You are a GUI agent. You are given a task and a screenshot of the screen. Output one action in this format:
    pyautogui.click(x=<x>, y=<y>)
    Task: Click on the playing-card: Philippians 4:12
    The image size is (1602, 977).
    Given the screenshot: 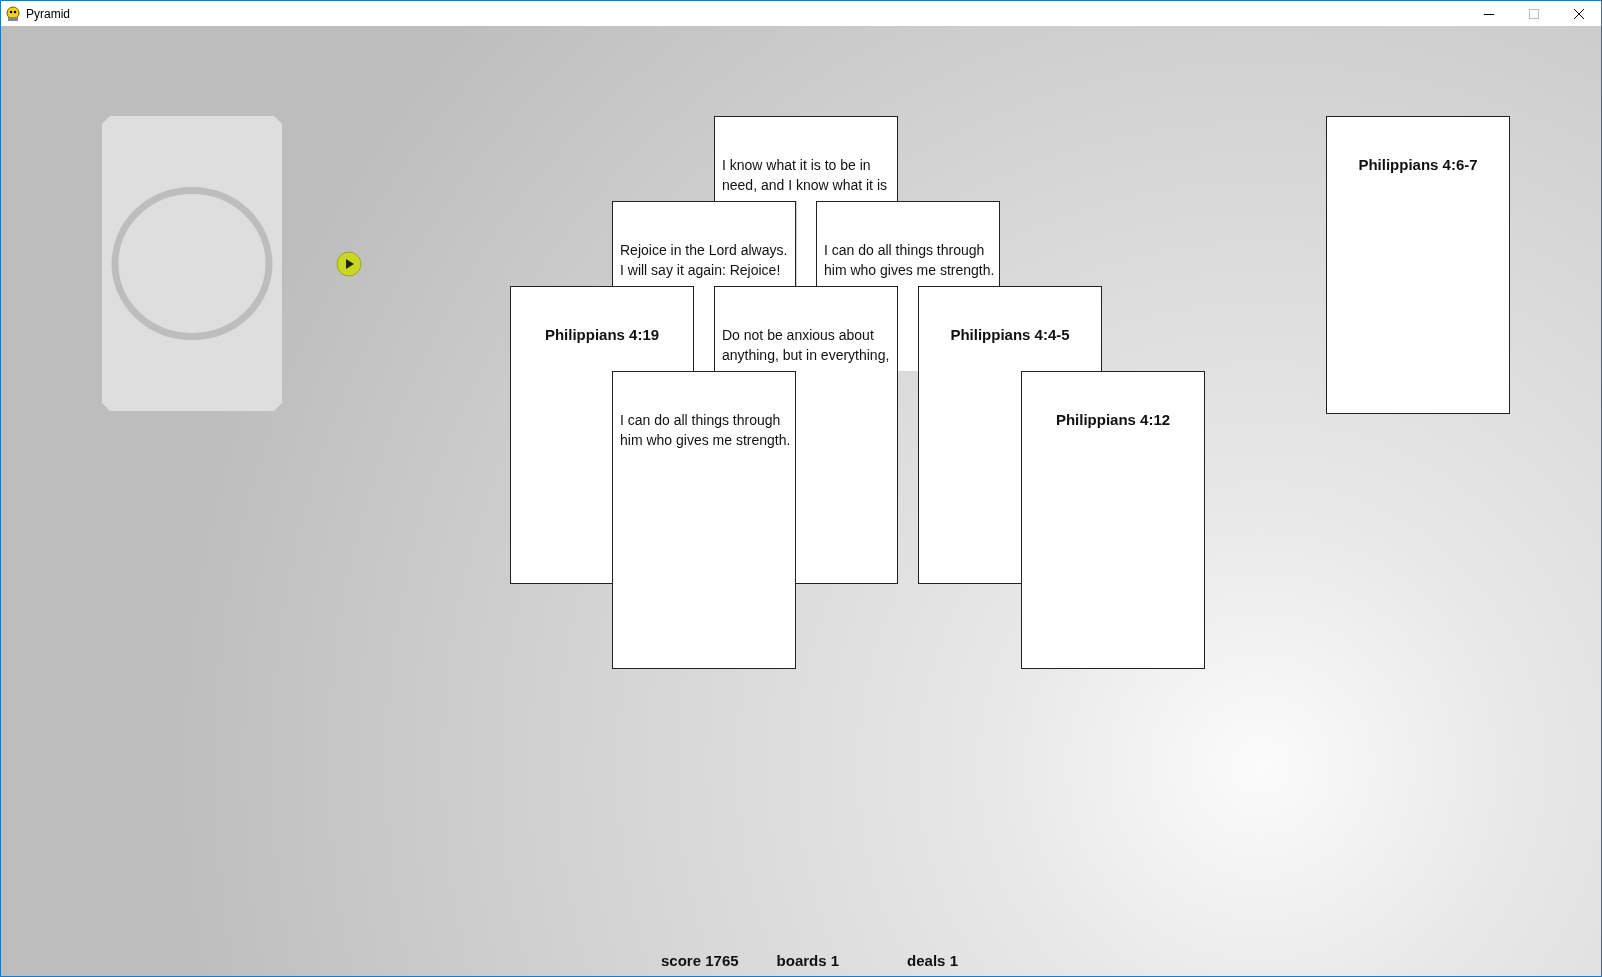 What is the action you would take?
    pyautogui.click(x=1113, y=520)
    